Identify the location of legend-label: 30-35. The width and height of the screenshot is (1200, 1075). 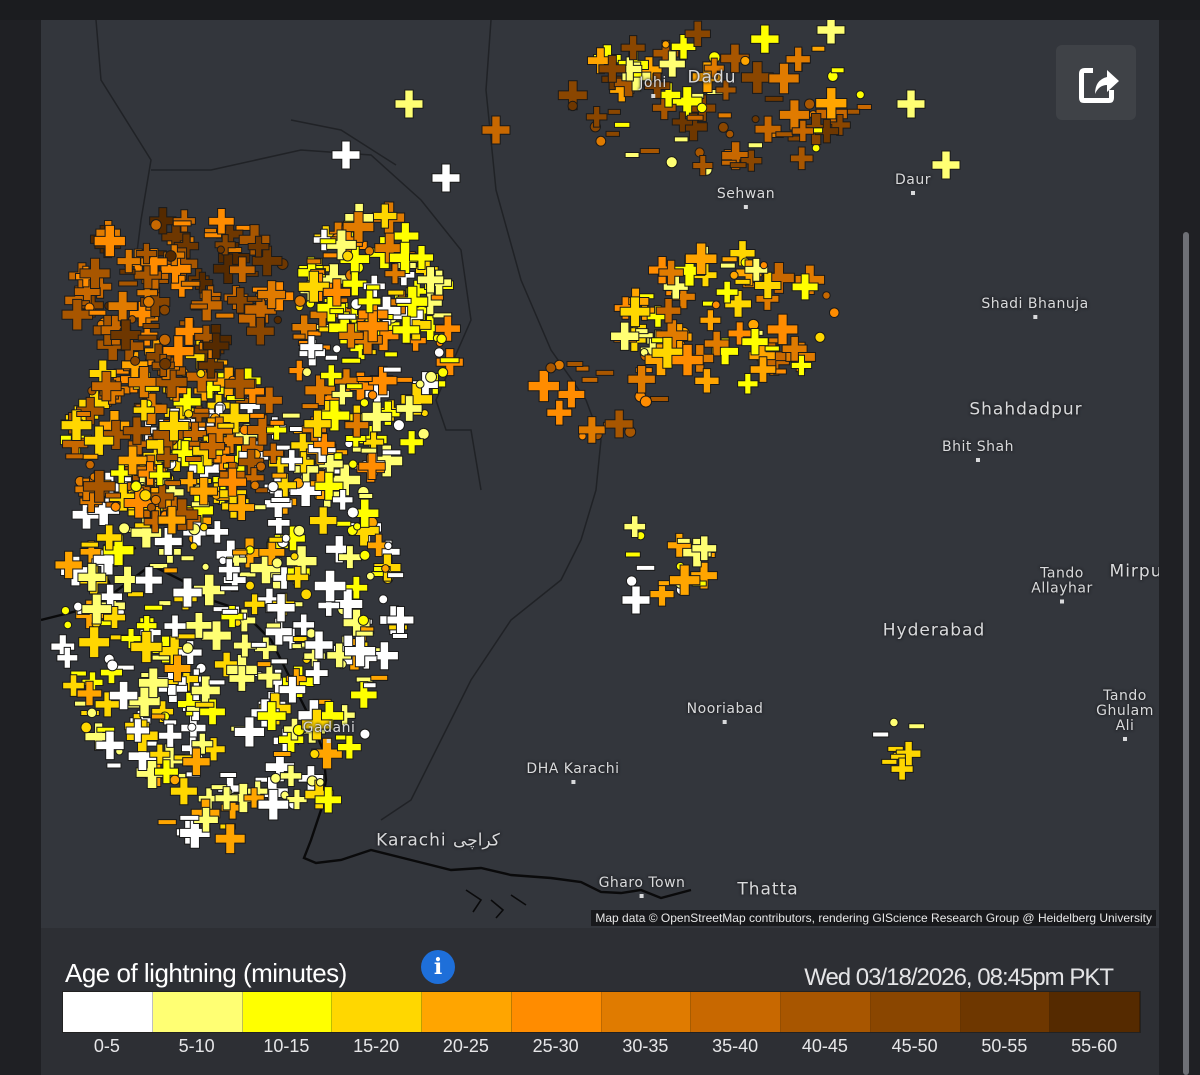
(645, 1046).